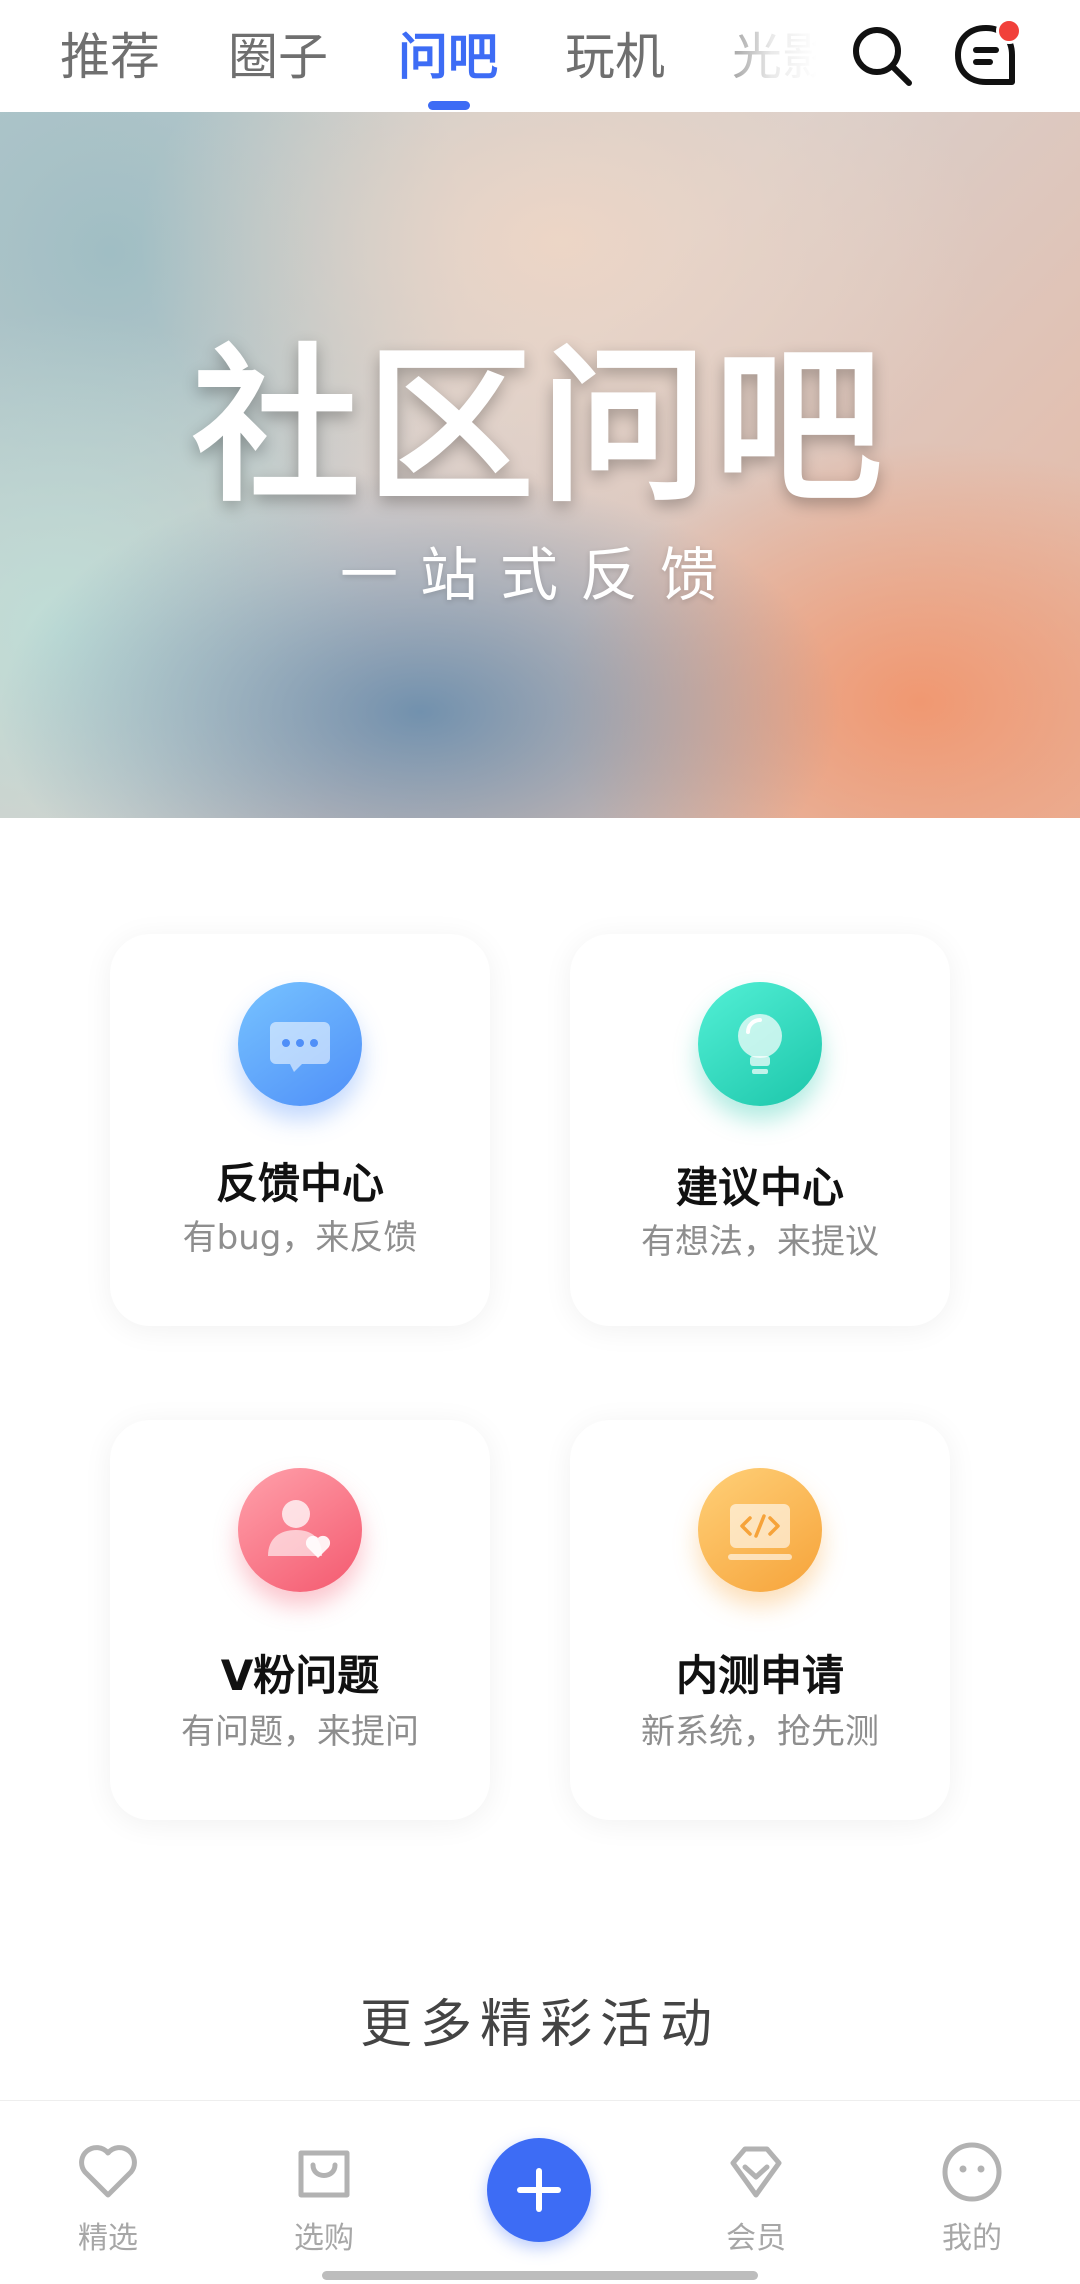 The image size is (1080, 2284). Describe the element at coordinates (756, 2238) in the screenshot. I see `nav-label: 会员` at that location.